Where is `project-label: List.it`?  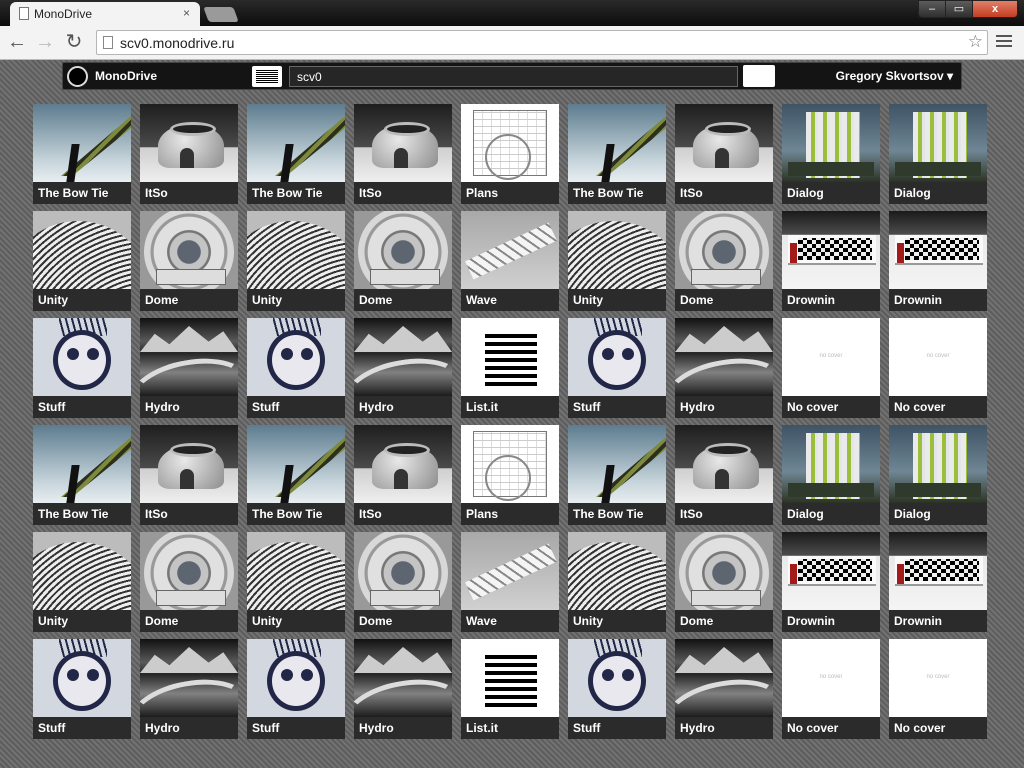 project-label: List.it is located at coordinates (510, 407).